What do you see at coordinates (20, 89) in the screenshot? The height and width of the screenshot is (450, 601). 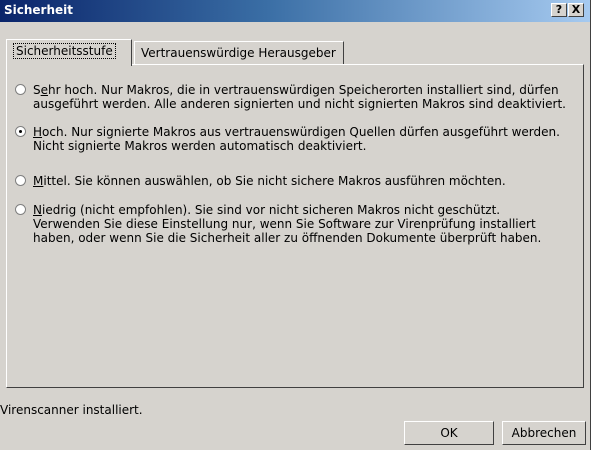 I see `radio-very-high` at bounding box center [20, 89].